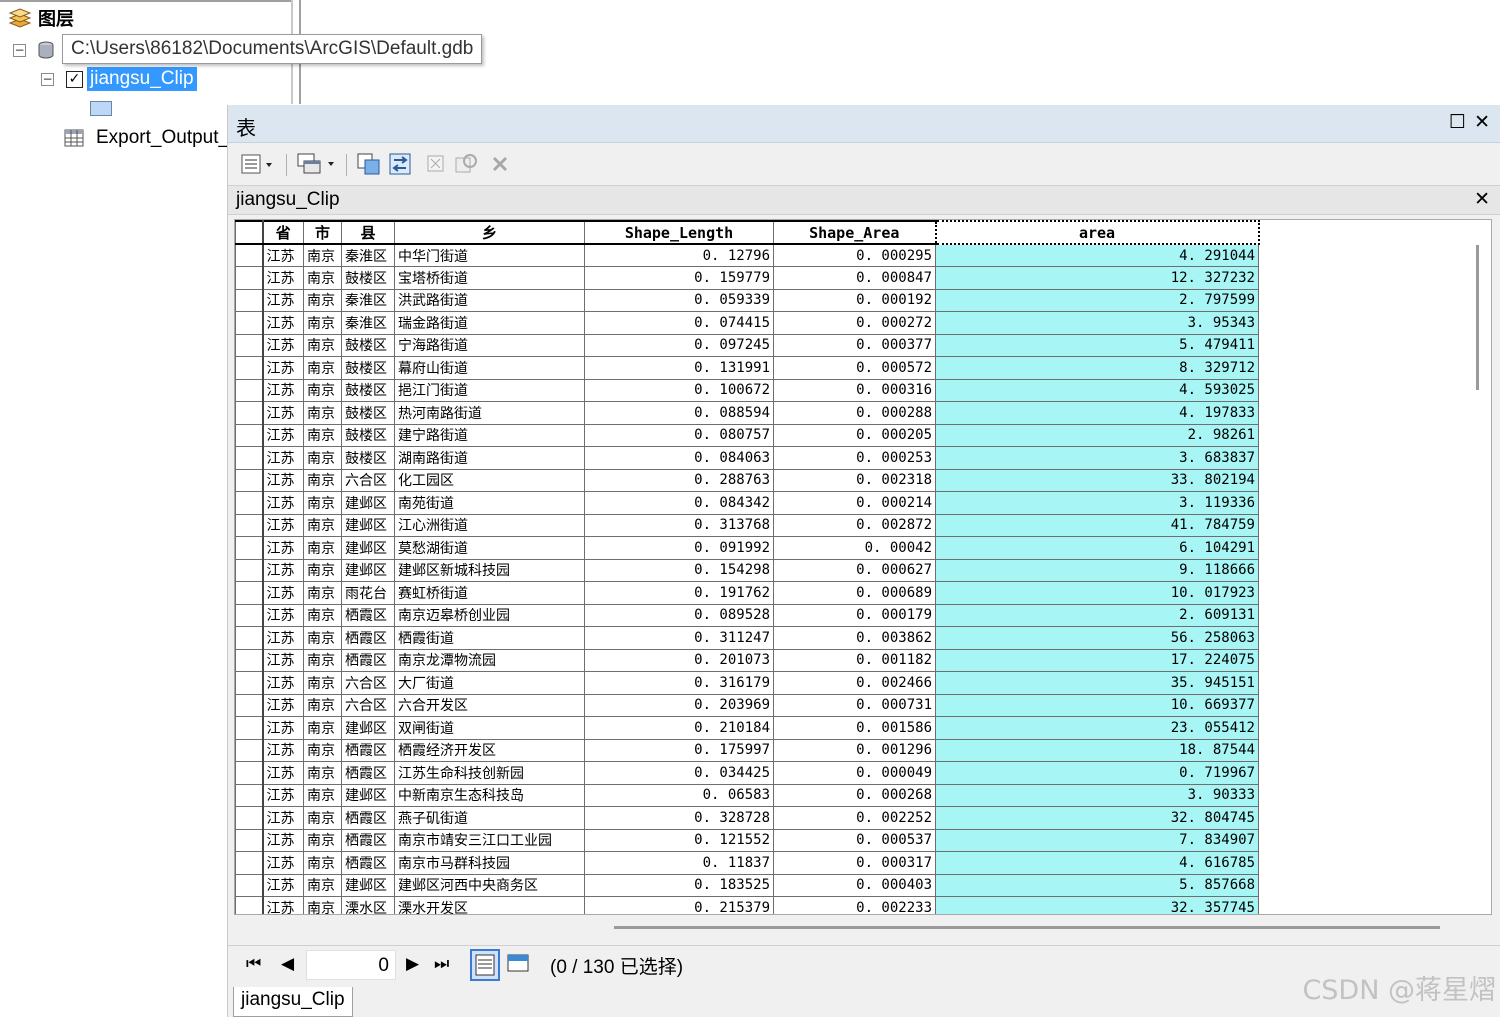 This screenshot has width=1504, height=1017. Describe the element at coordinates (679, 232) in the screenshot. I see `column-header: Shape_Length` at that location.